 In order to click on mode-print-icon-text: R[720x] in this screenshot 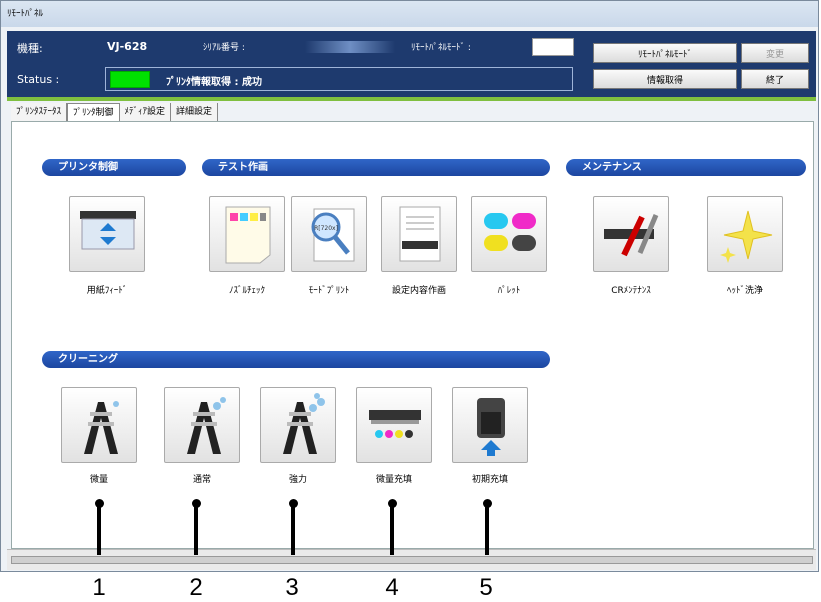, I will do `click(326, 228)`.